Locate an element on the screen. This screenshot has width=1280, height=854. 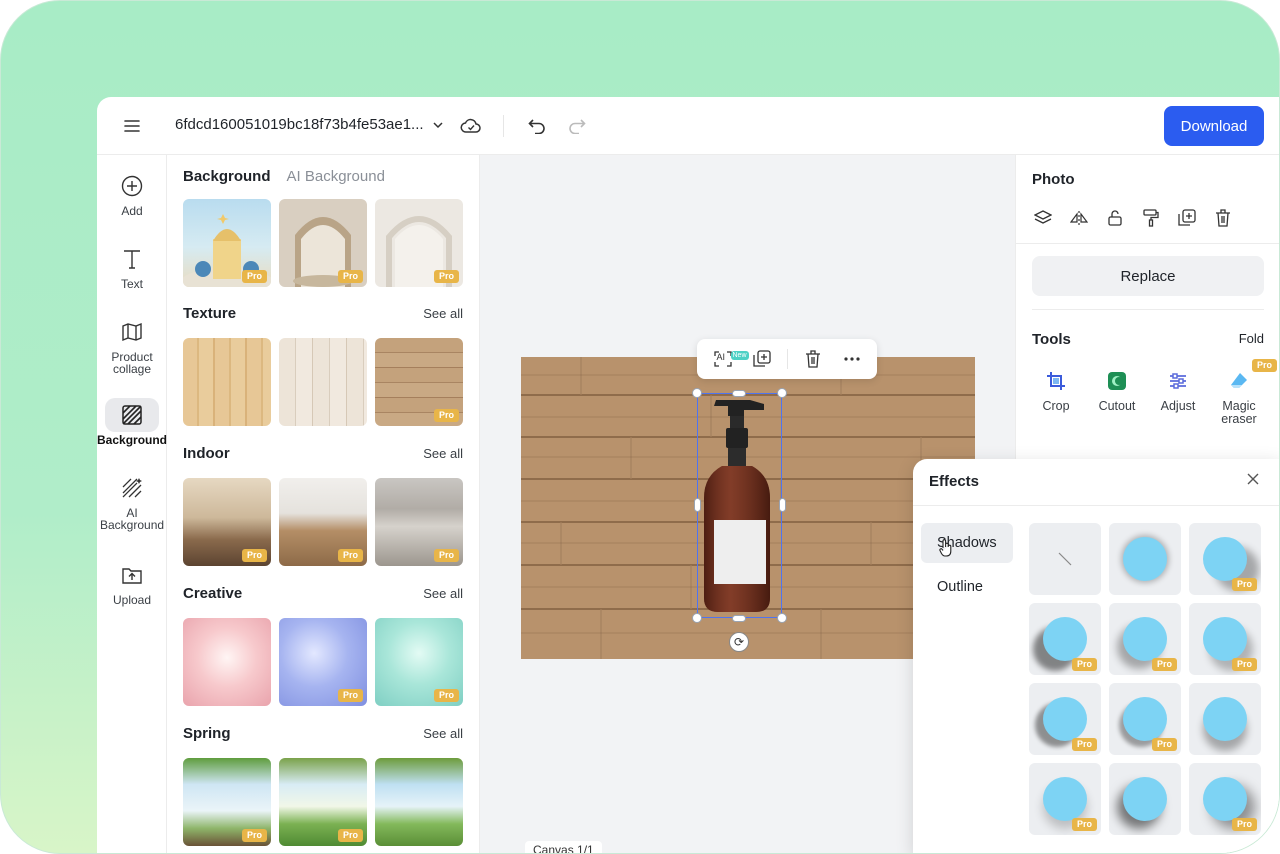
tab-outline: Outline is located at coordinates (967, 587).